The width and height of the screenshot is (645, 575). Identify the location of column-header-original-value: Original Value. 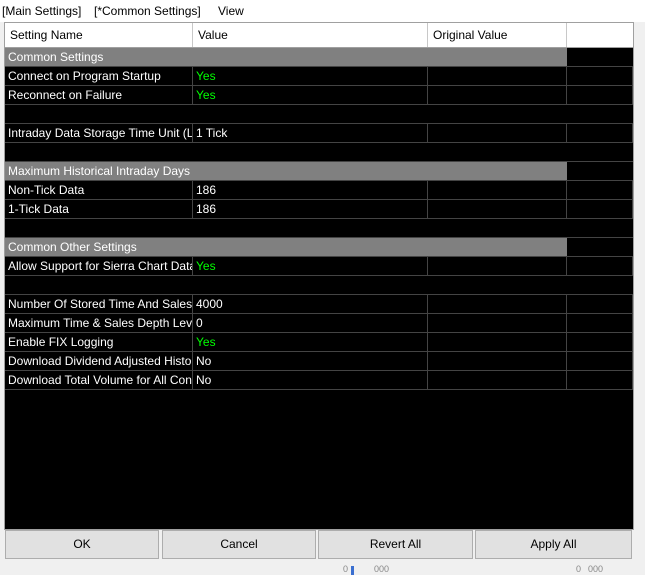
(497, 35).